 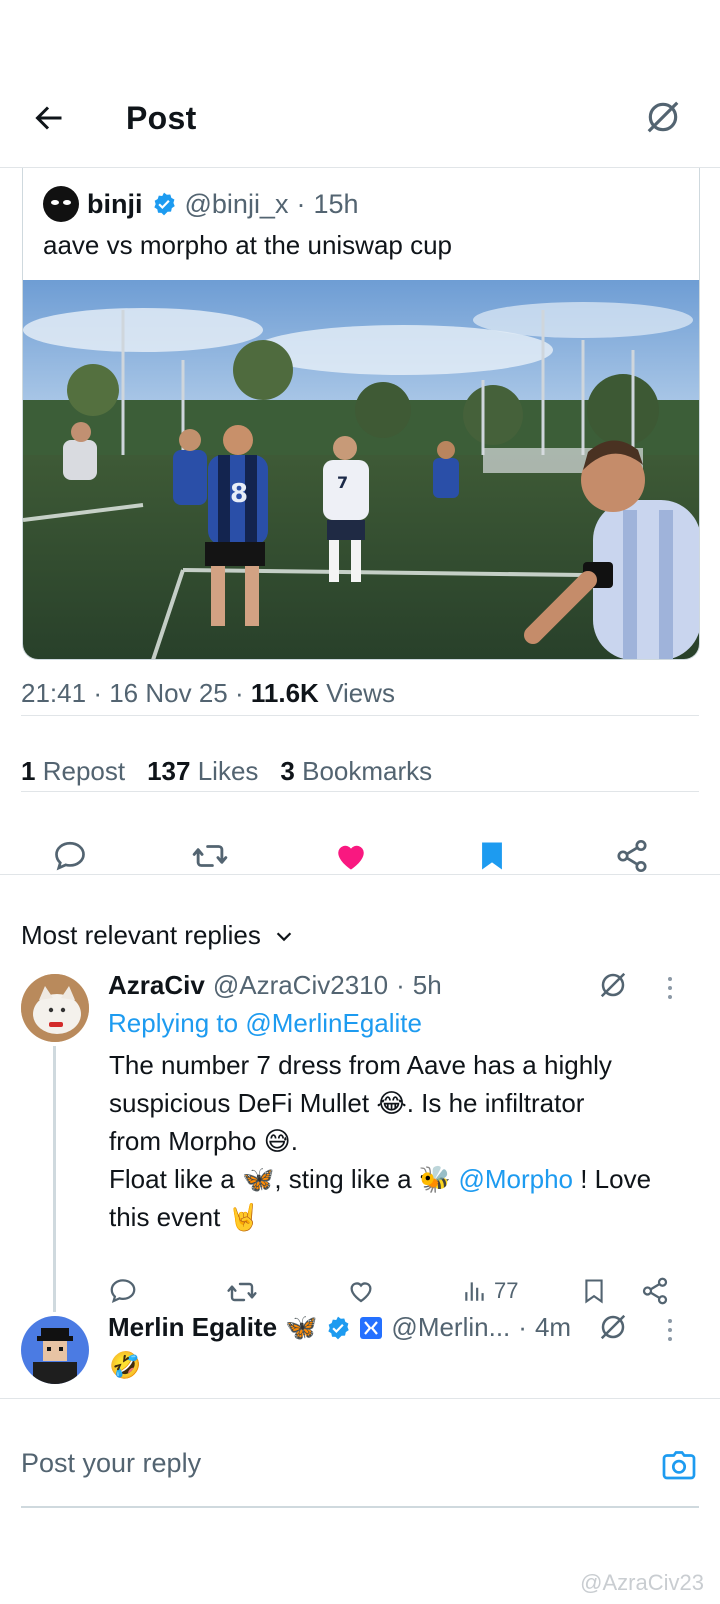 I want to click on text-segment: suspicious DeFi Mullet, so click(x=243, y=1103).